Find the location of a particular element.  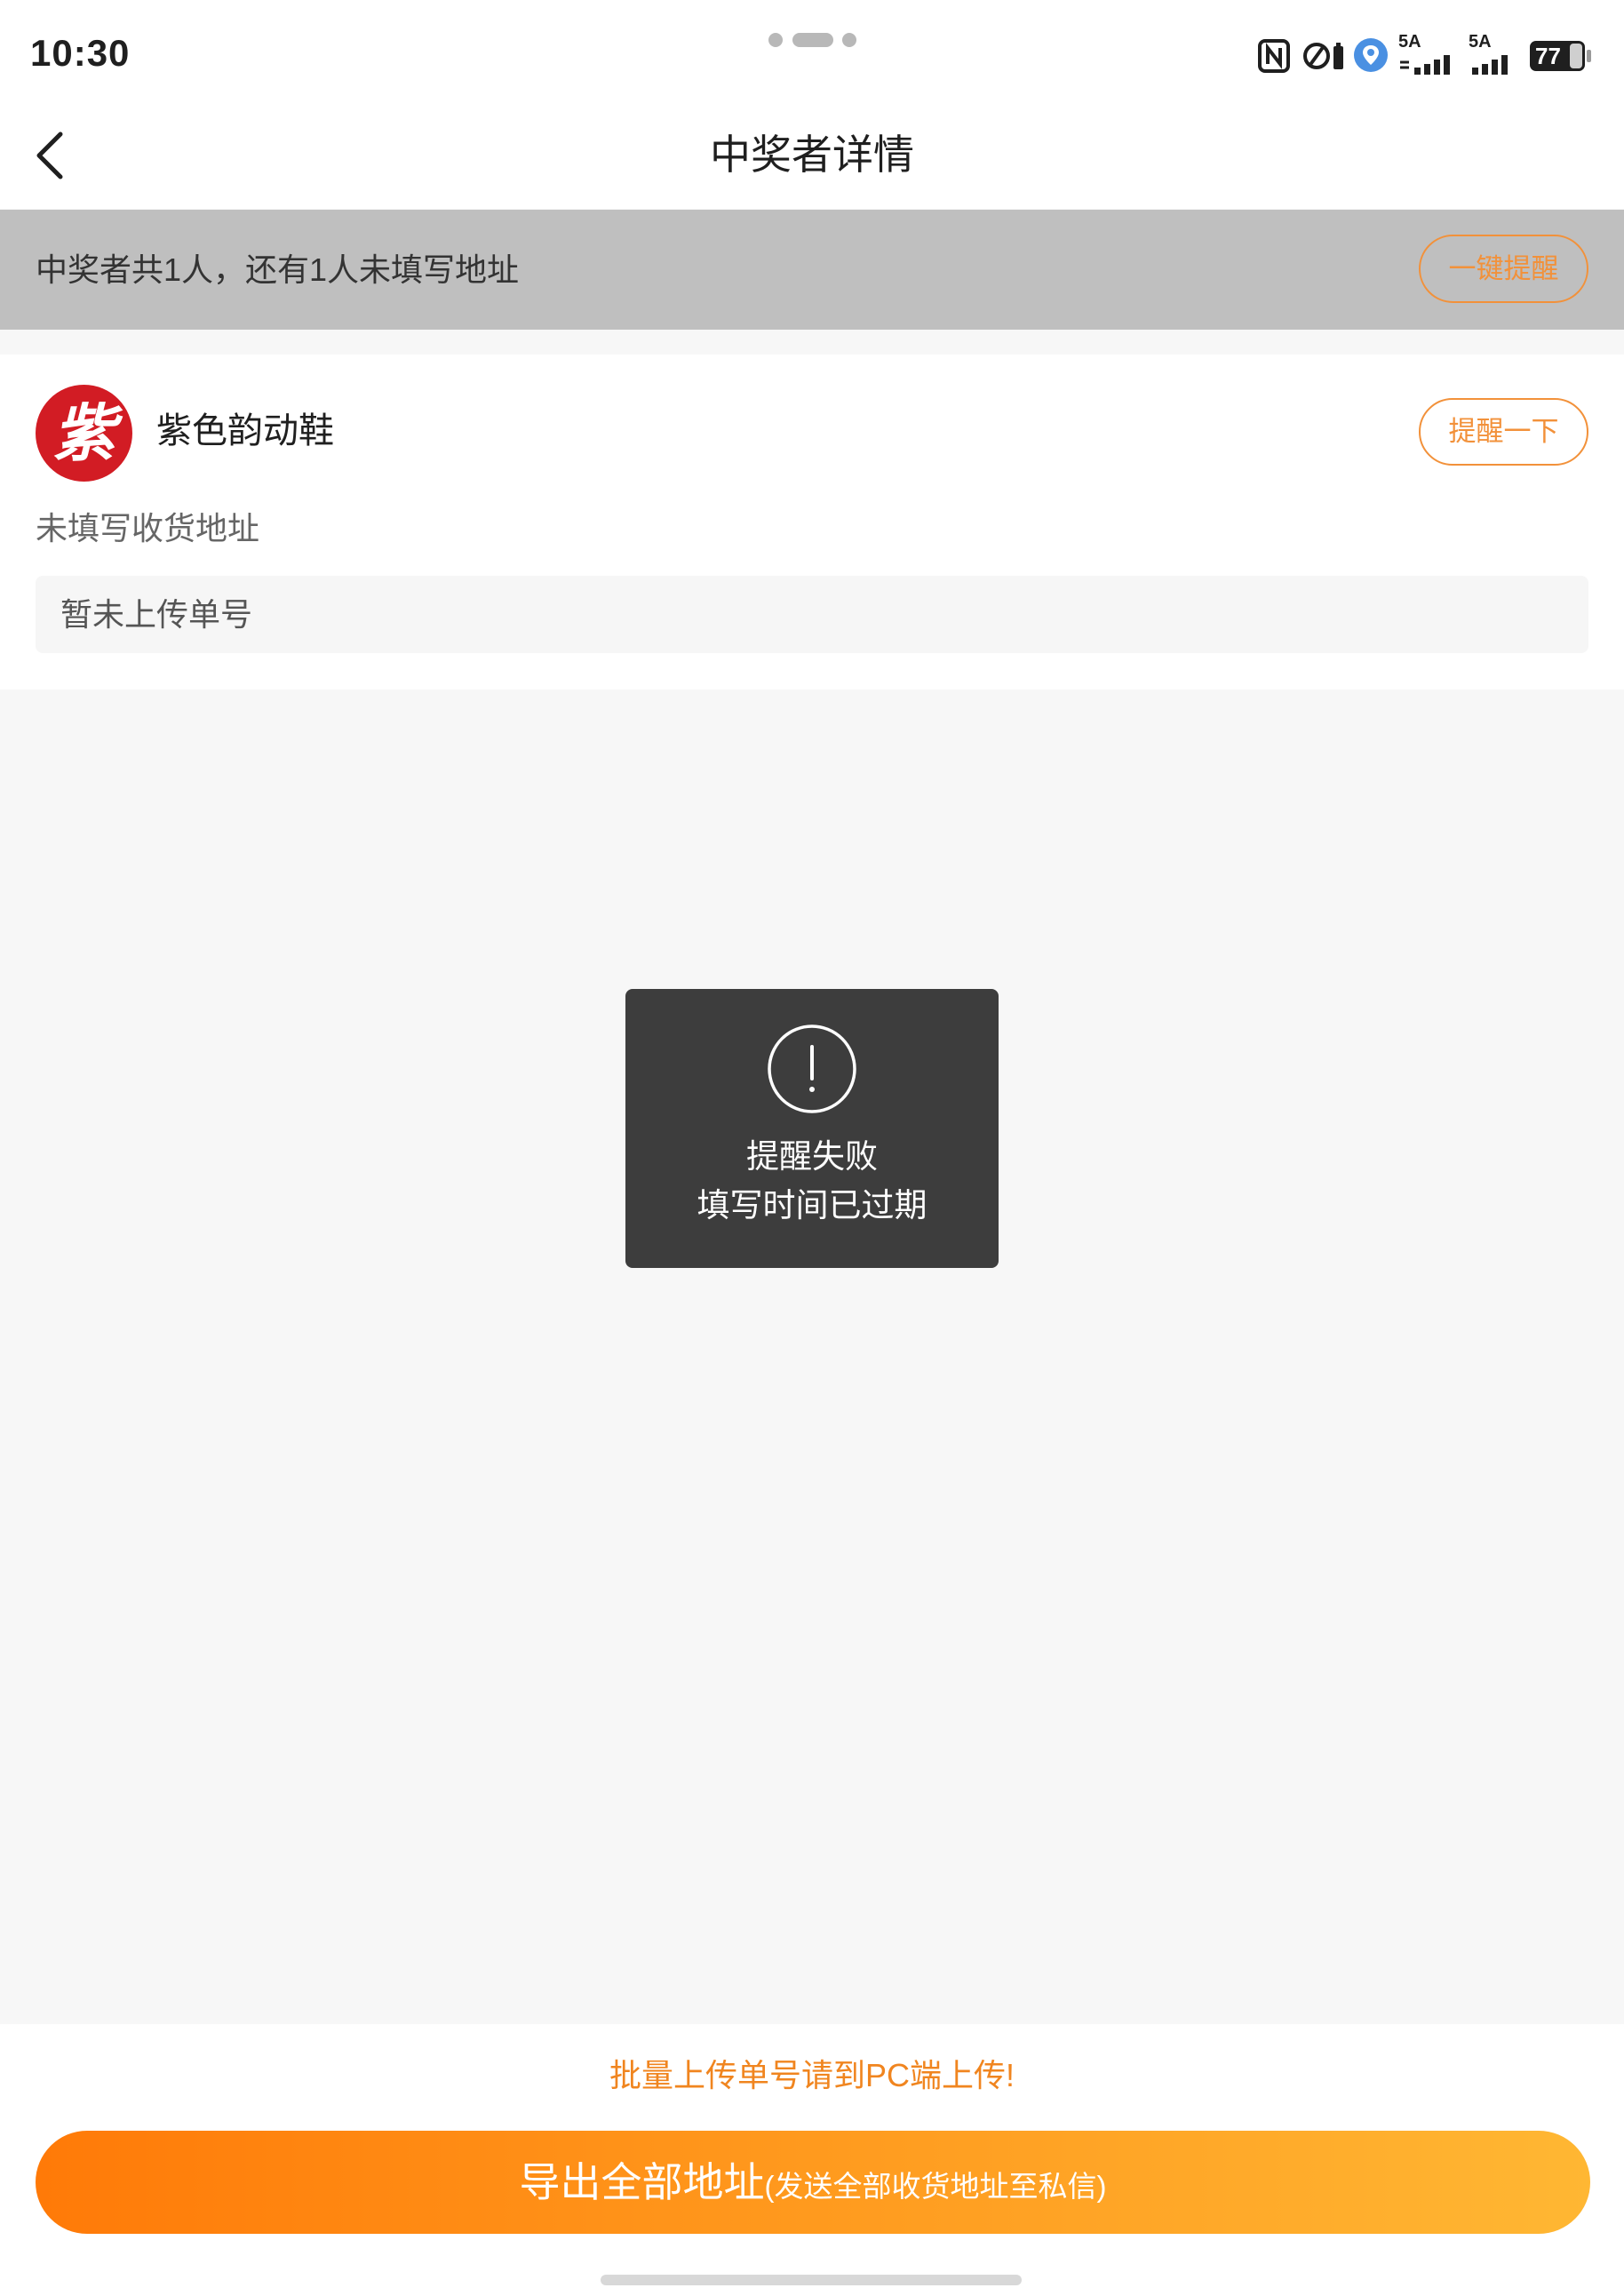

remind-all-button: 一键提醒 is located at coordinates (1504, 269).